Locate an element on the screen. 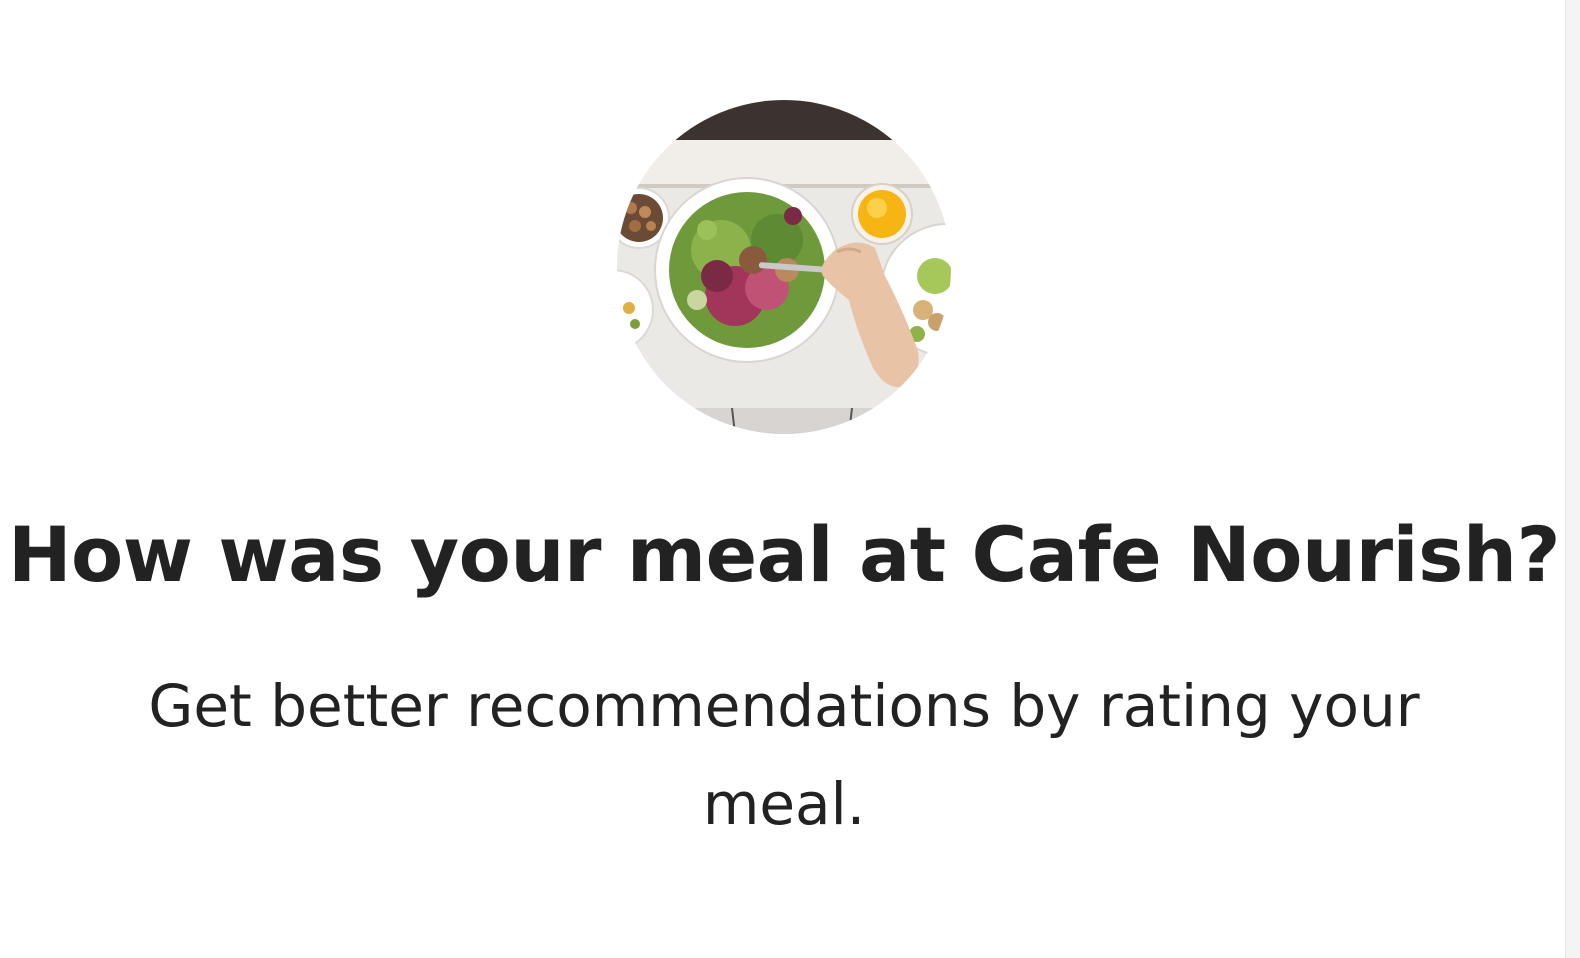 This screenshot has height=958, width=1580. page-title: How was your meal at Cafe Nourish? is located at coordinates (784, 554).